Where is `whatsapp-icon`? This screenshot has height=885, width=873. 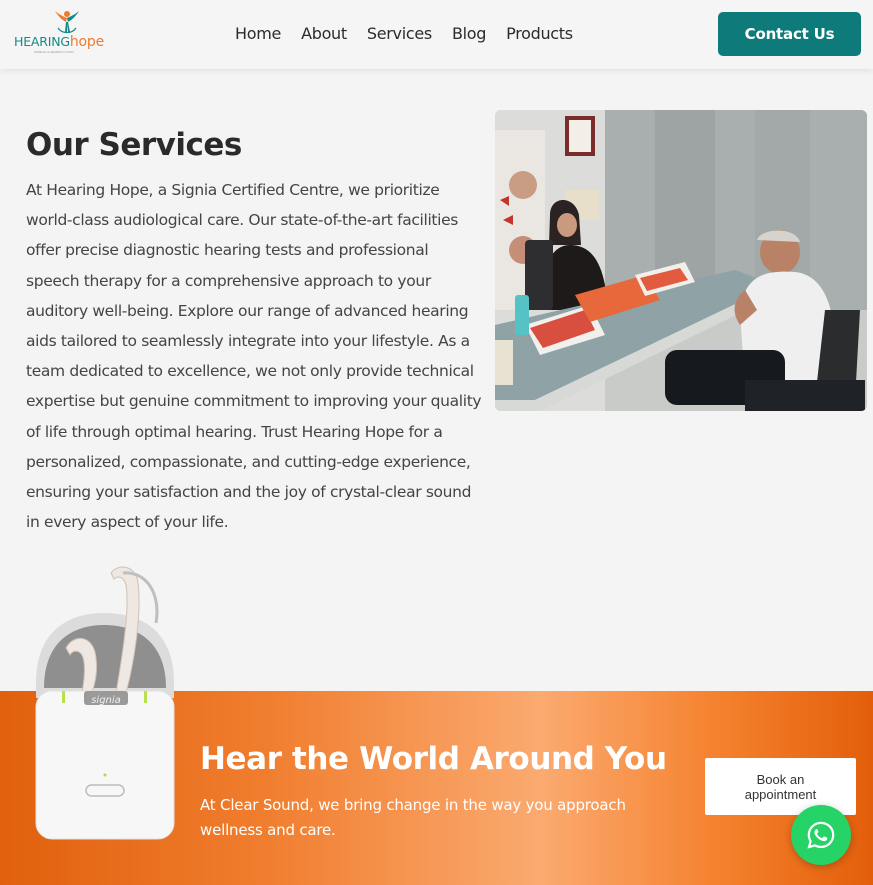 whatsapp-icon is located at coordinates (821, 835).